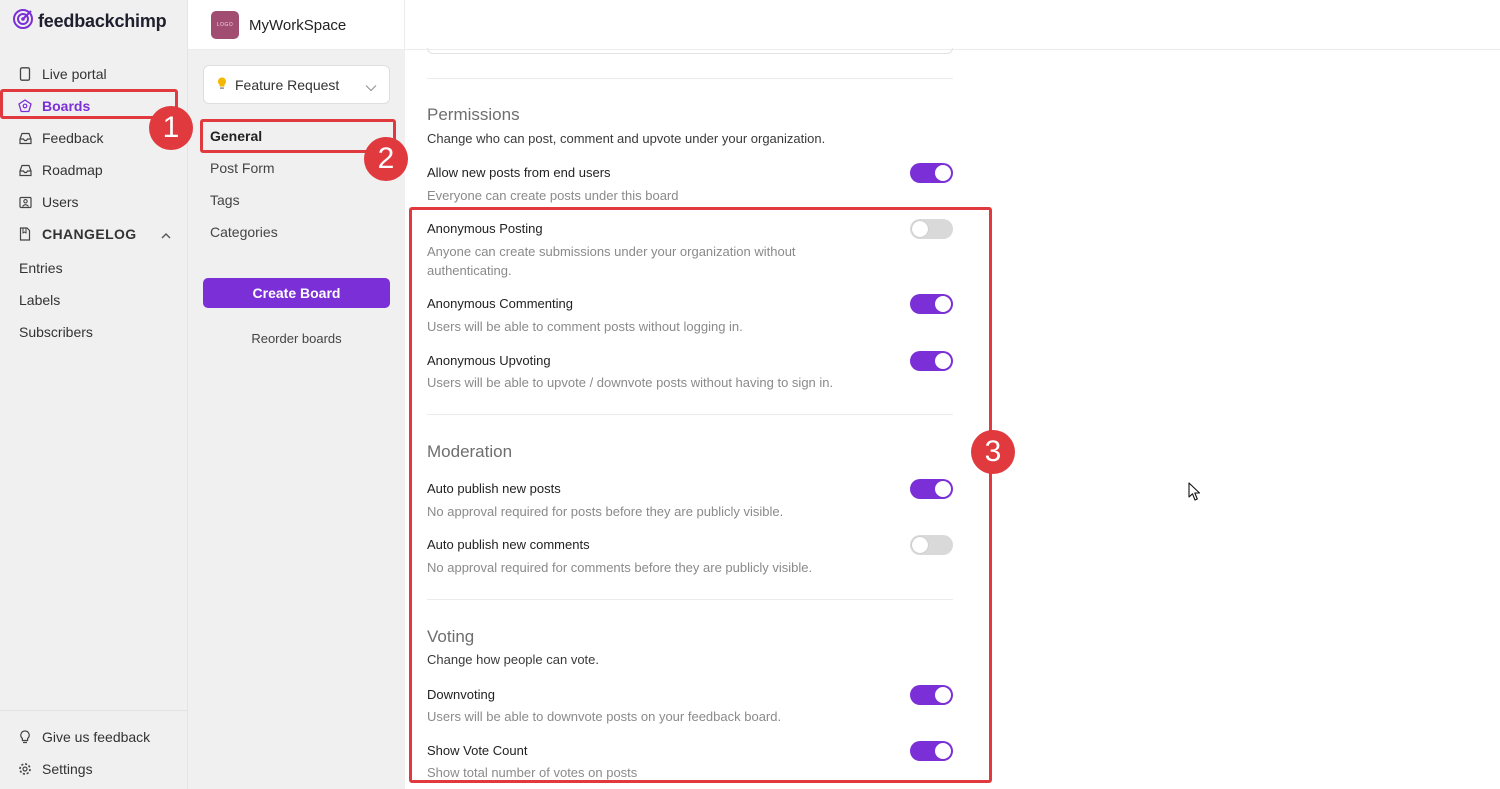 Image resolution: width=1500 pixels, height=789 pixels. I want to click on sidebar-bottom: Give us feedback Settings, so click(93, 749).